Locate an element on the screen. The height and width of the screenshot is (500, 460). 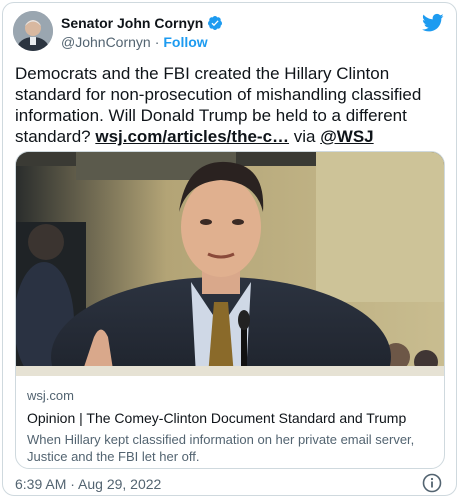
verified-badge-icon is located at coordinates (215, 23).